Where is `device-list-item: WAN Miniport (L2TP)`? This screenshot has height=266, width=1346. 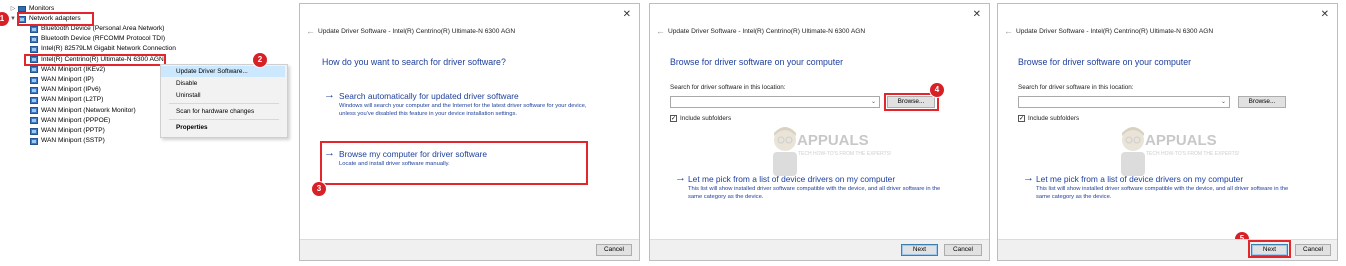 device-list-item: WAN Miniport (L2TP) is located at coordinates (66, 100).